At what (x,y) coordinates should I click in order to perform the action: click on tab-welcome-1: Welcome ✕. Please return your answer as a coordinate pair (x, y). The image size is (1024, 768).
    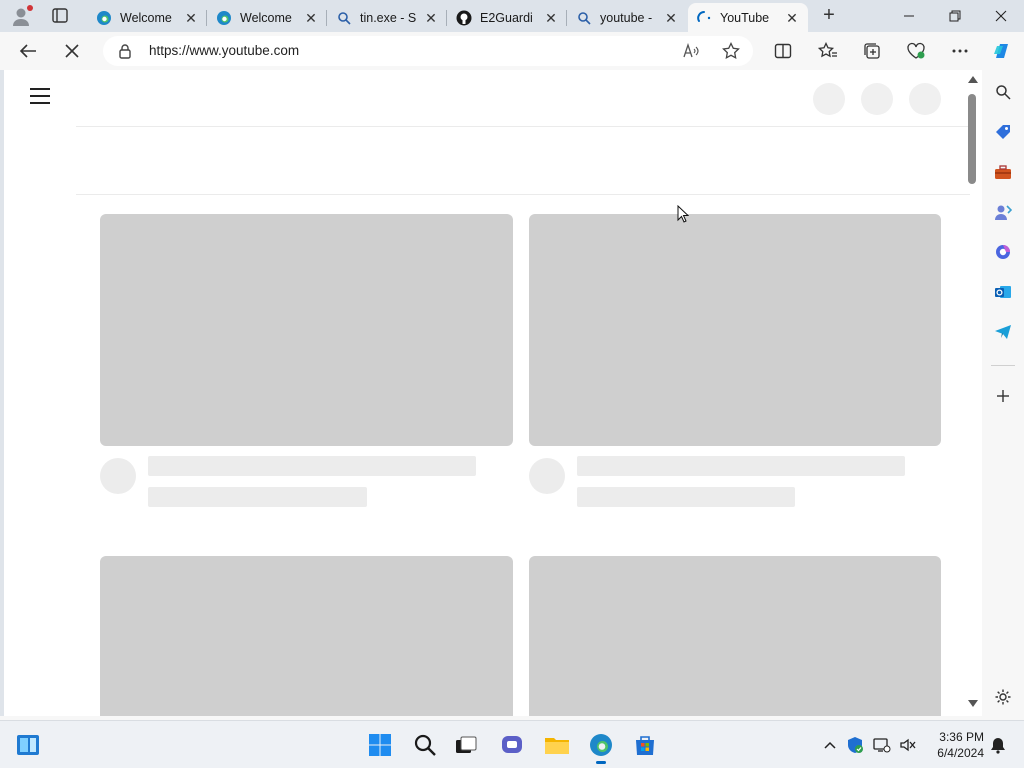
    Looking at the image, I should click on (147, 17).